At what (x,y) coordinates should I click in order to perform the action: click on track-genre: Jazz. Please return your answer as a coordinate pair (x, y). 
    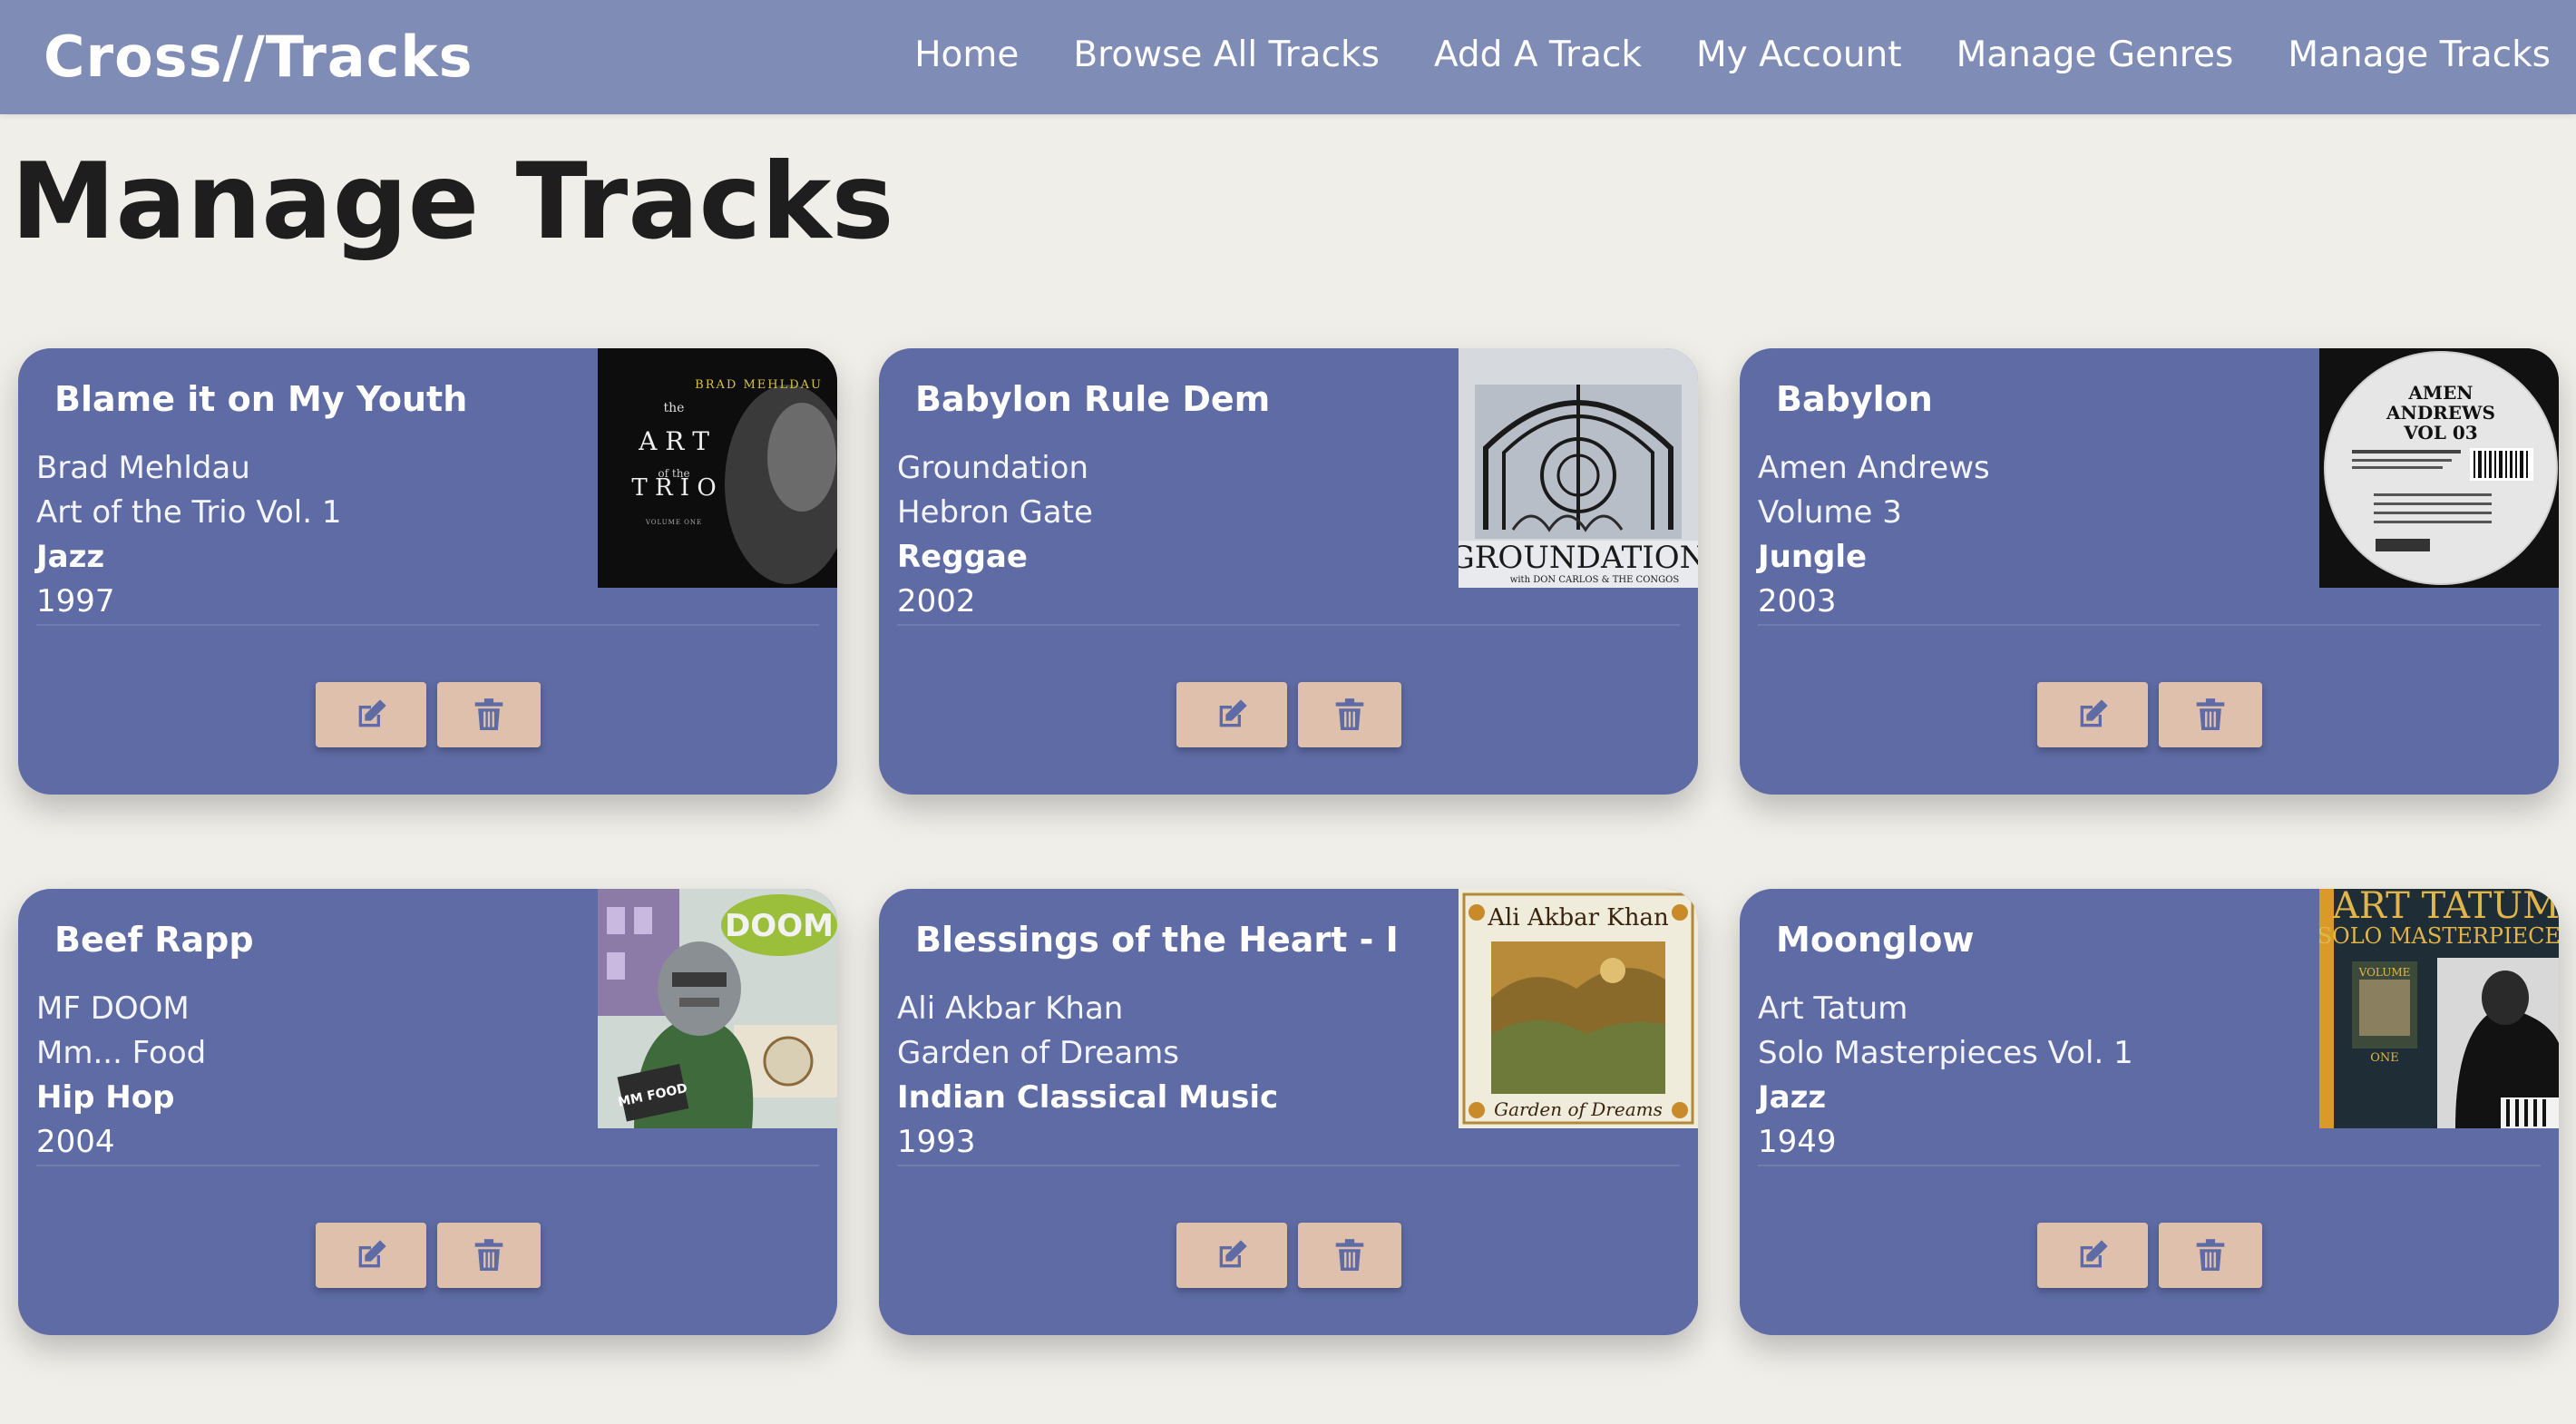
    Looking at the image, I should click on (70, 557).